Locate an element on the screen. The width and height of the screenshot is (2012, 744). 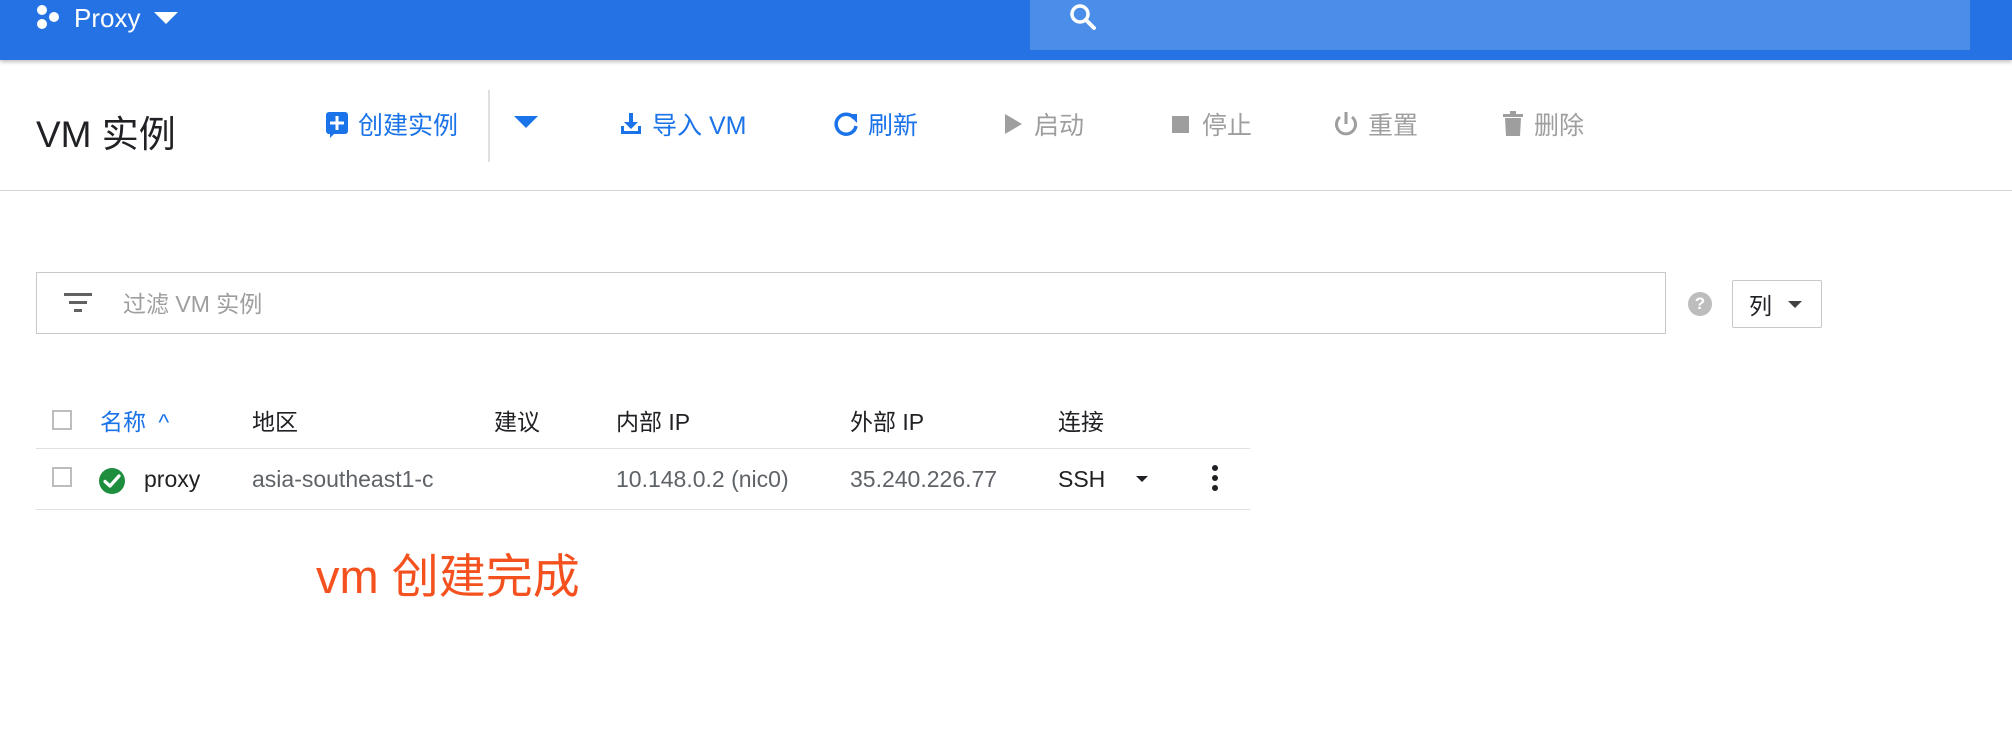
delete-button: 删除 is located at coordinates (1542, 124).